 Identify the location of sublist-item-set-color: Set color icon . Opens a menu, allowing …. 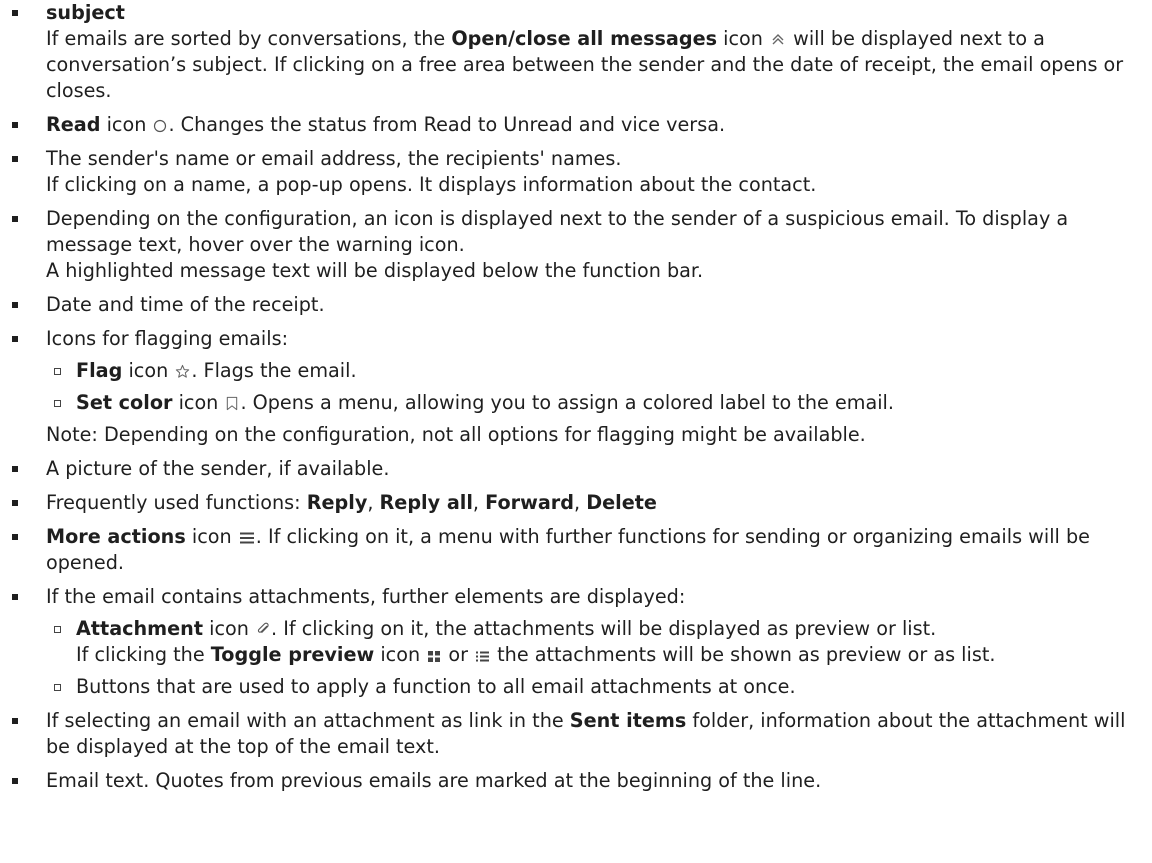
(593, 403).